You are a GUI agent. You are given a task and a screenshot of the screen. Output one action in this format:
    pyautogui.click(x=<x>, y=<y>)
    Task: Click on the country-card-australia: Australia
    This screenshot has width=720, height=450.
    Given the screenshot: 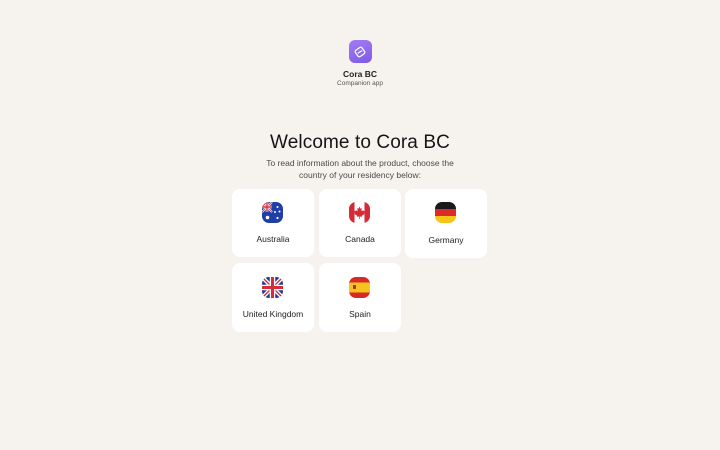 What is the action you would take?
    pyautogui.click(x=273, y=223)
    